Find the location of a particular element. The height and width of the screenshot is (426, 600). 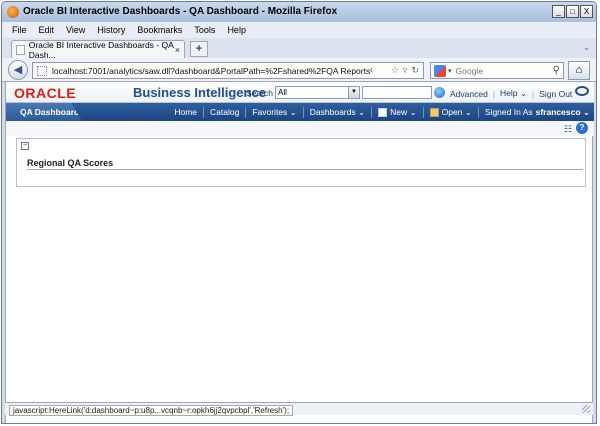

search-scope-value: All is located at coordinates (282, 92).